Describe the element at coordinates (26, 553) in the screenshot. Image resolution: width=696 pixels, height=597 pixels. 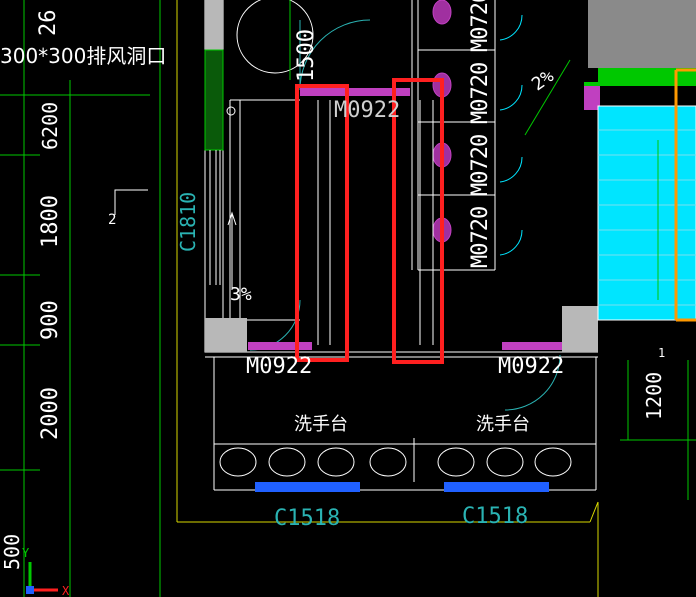
I see `axis-y-label: Y` at that location.